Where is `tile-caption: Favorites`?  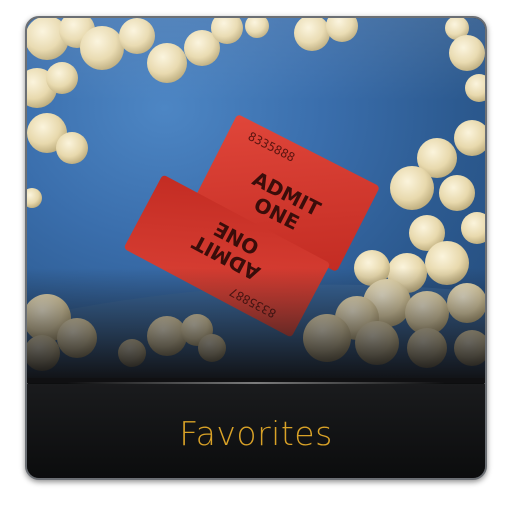 tile-caption: Favorites is located at coordinates (256, 433).